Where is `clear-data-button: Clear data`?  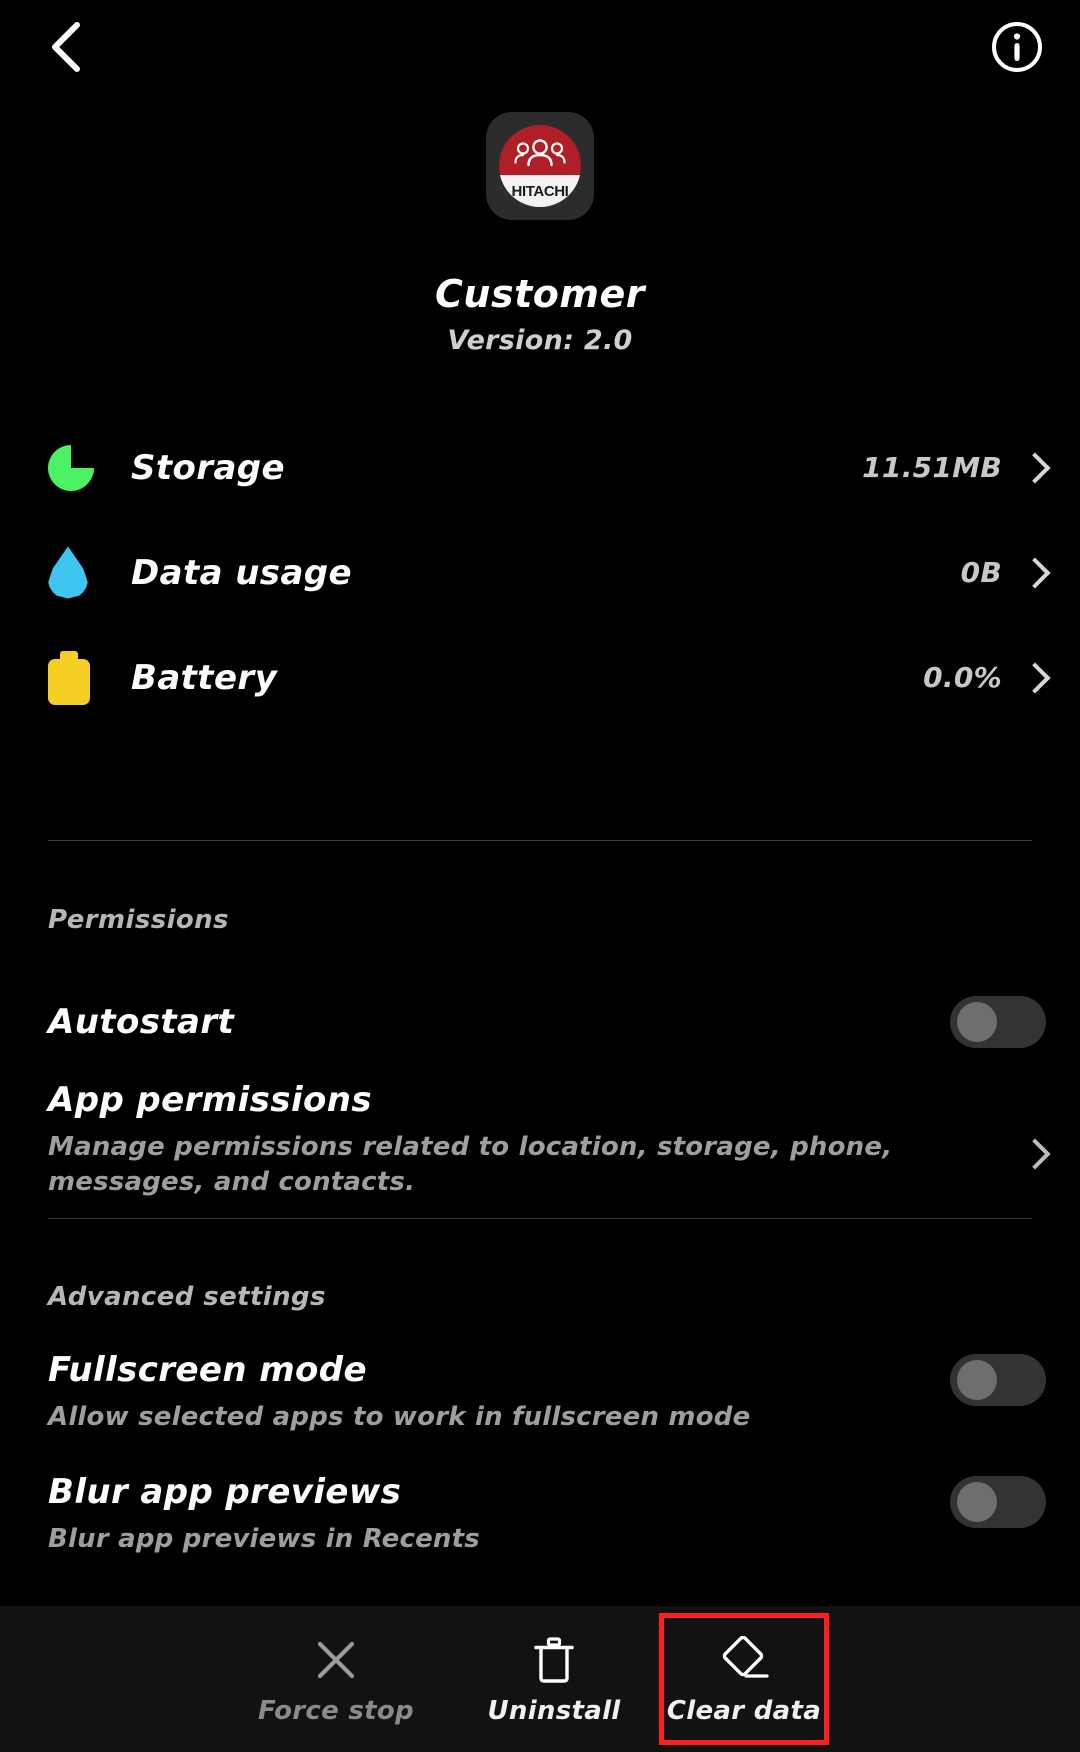 clear-data-button: Clear data is located at coordinates (744, 1679).